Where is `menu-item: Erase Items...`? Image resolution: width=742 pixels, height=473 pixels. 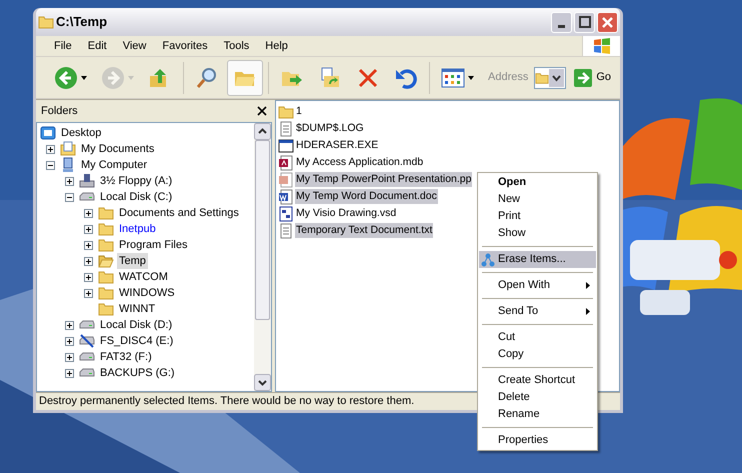
menu-item: Erase Items... is located at coordinates (537, 259).